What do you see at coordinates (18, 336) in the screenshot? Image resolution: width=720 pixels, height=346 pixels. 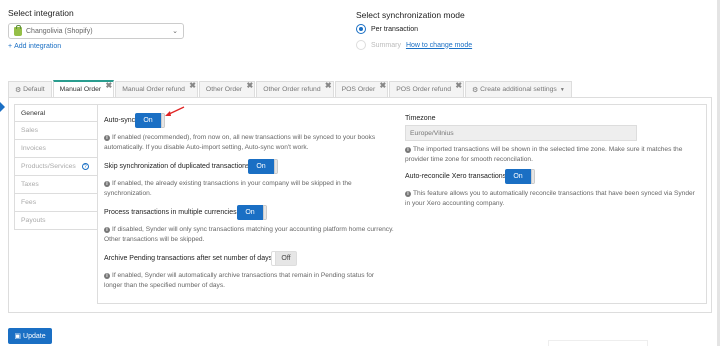 I see `save-icon: ▣` at bounding box center [18, 336].